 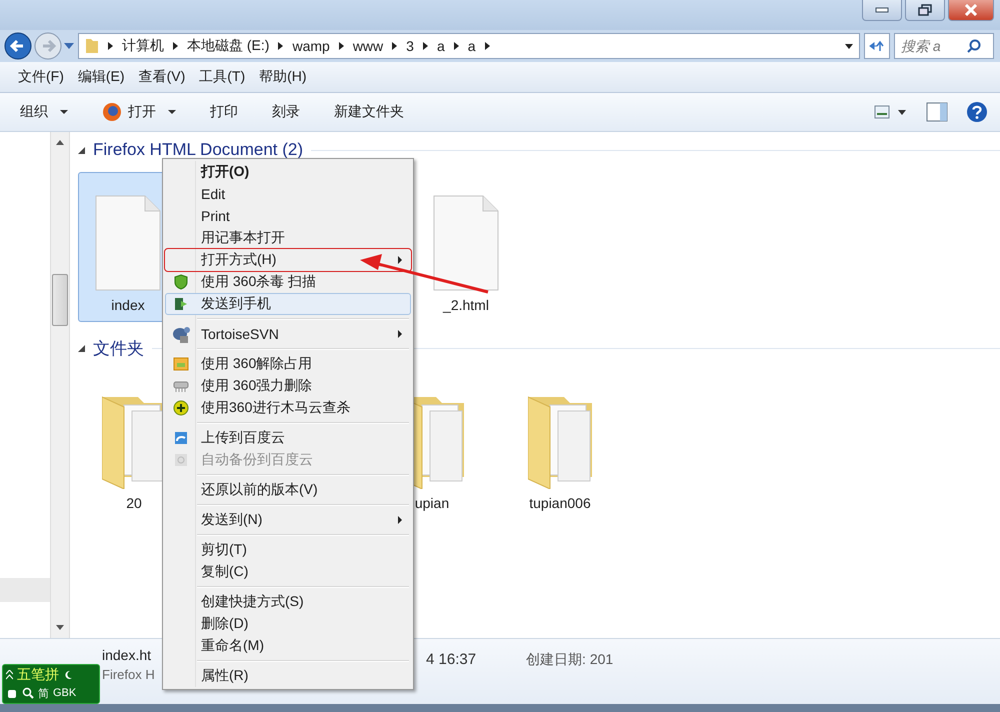 What do you see at coordinates (181, 304) in the screenshot?
I see `phone-send-icon` at bounding box center [181, 304].